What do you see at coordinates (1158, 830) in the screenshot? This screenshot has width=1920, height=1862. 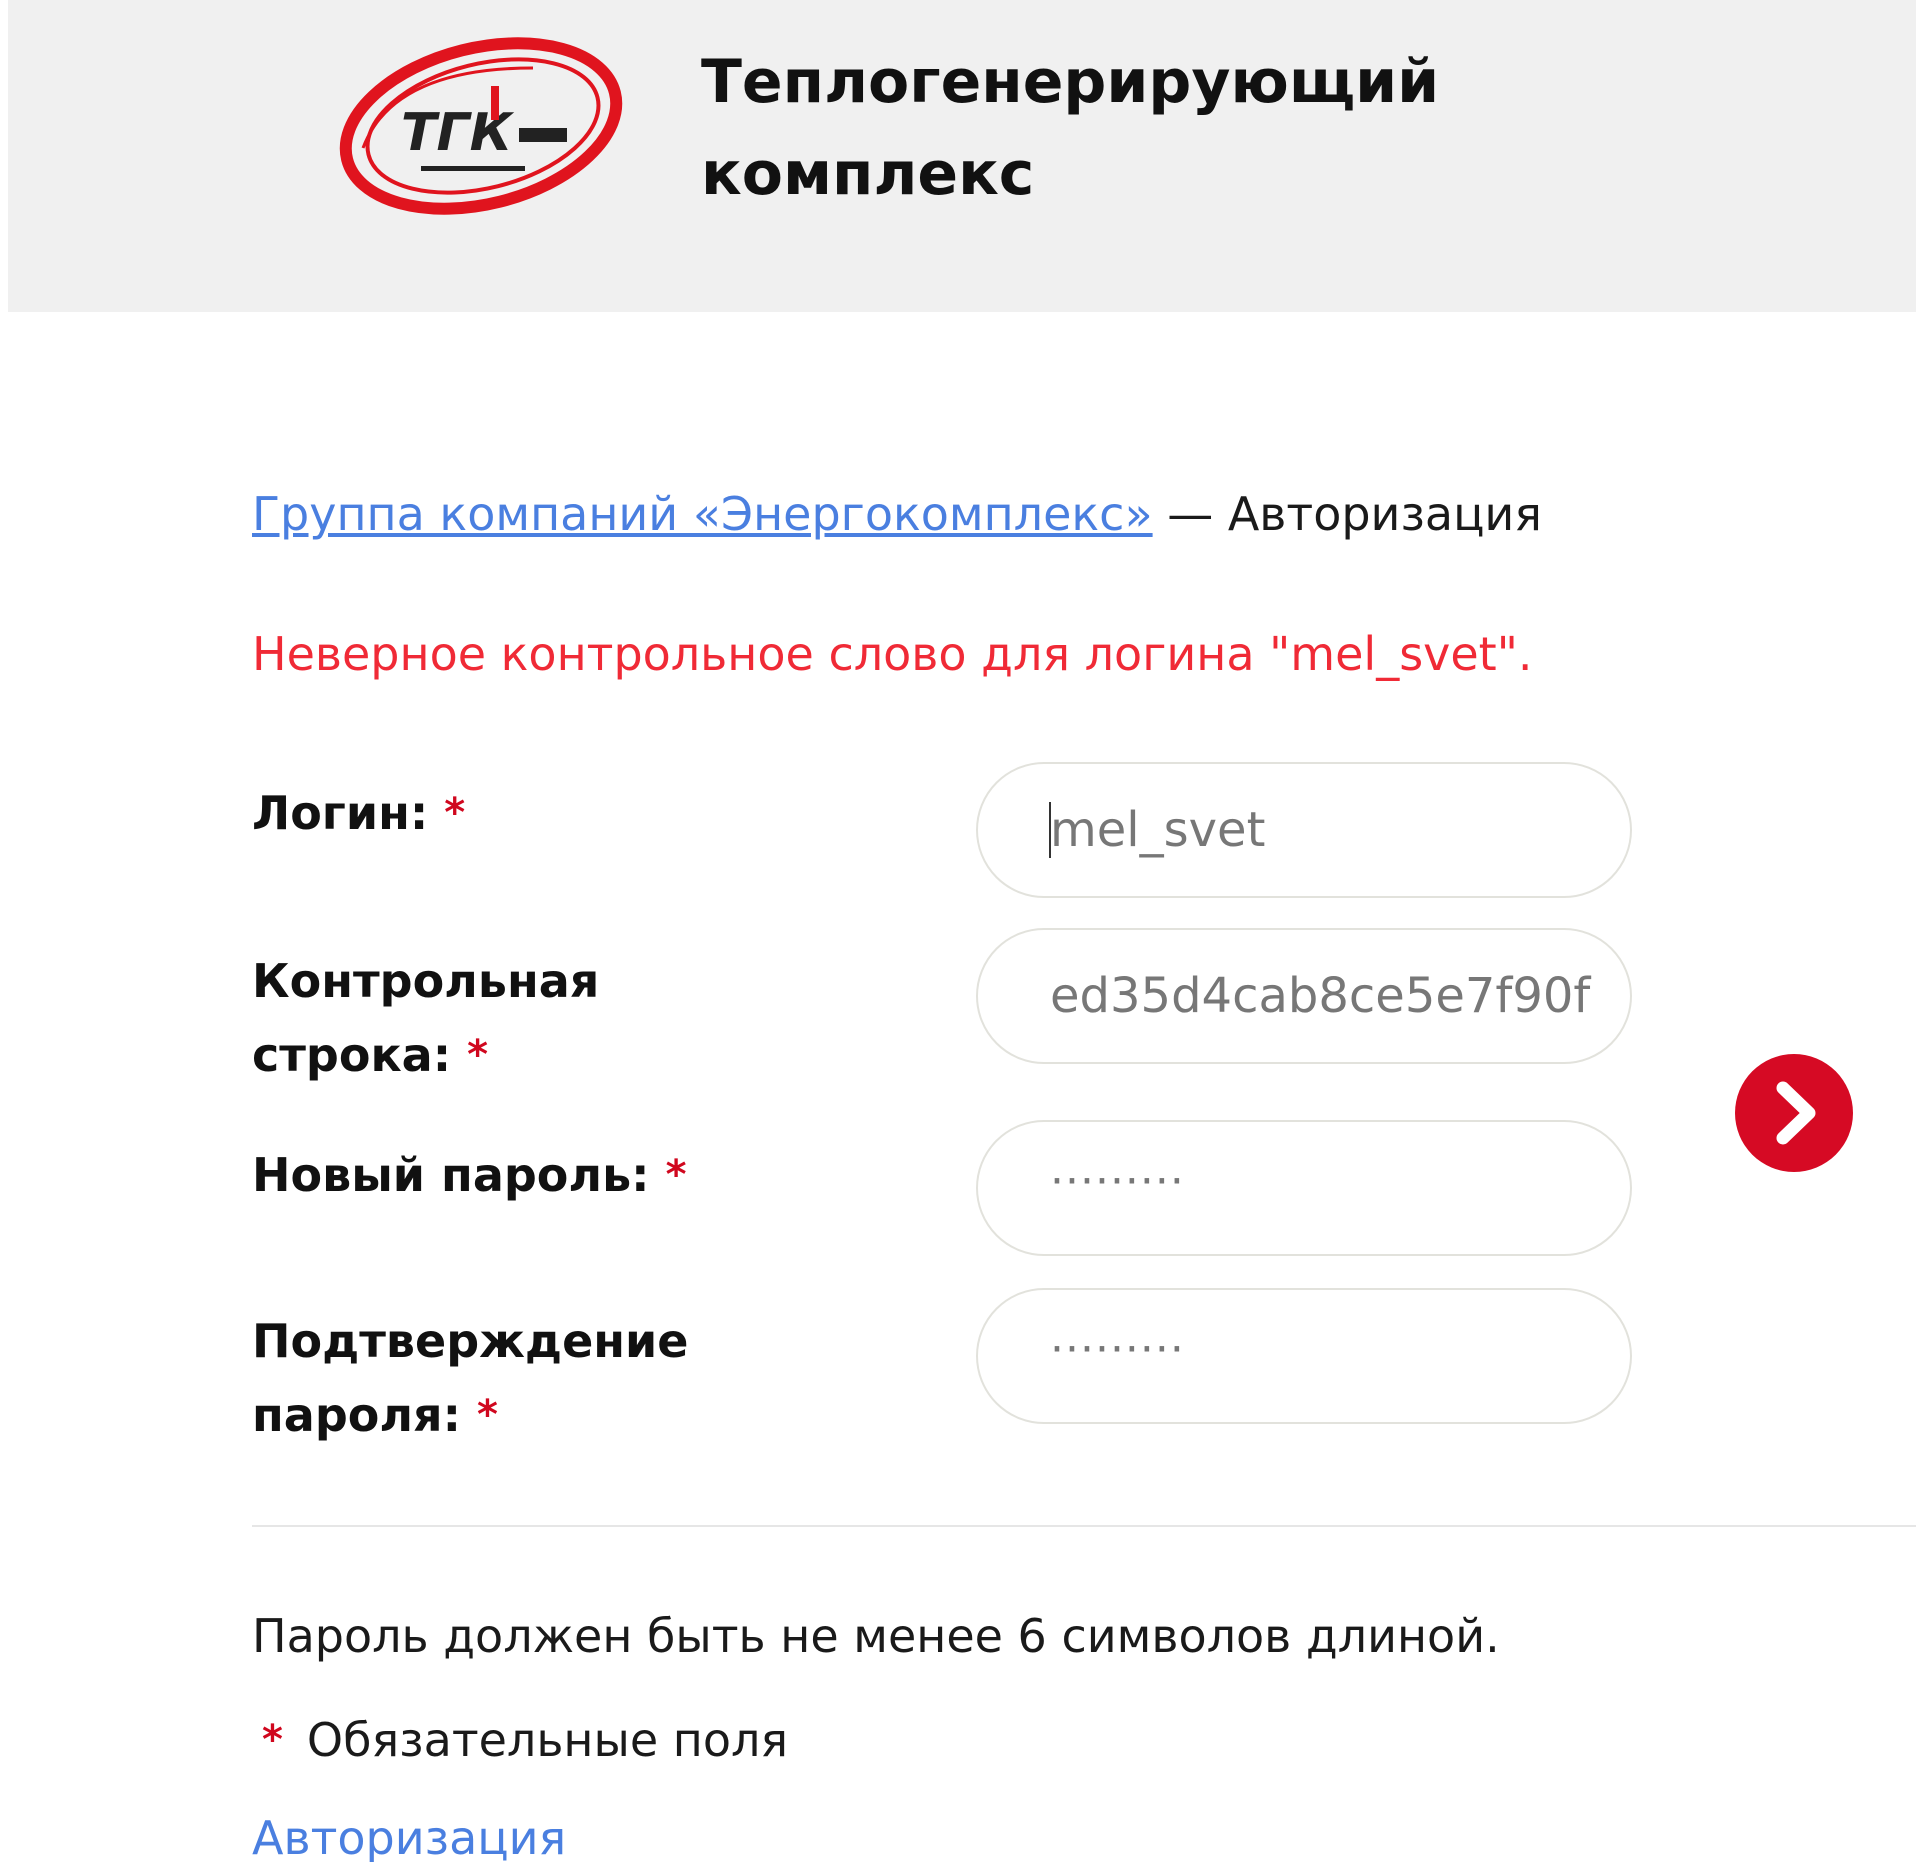 I see `login-value: mel_svet` at bounding box center [1158, 830].